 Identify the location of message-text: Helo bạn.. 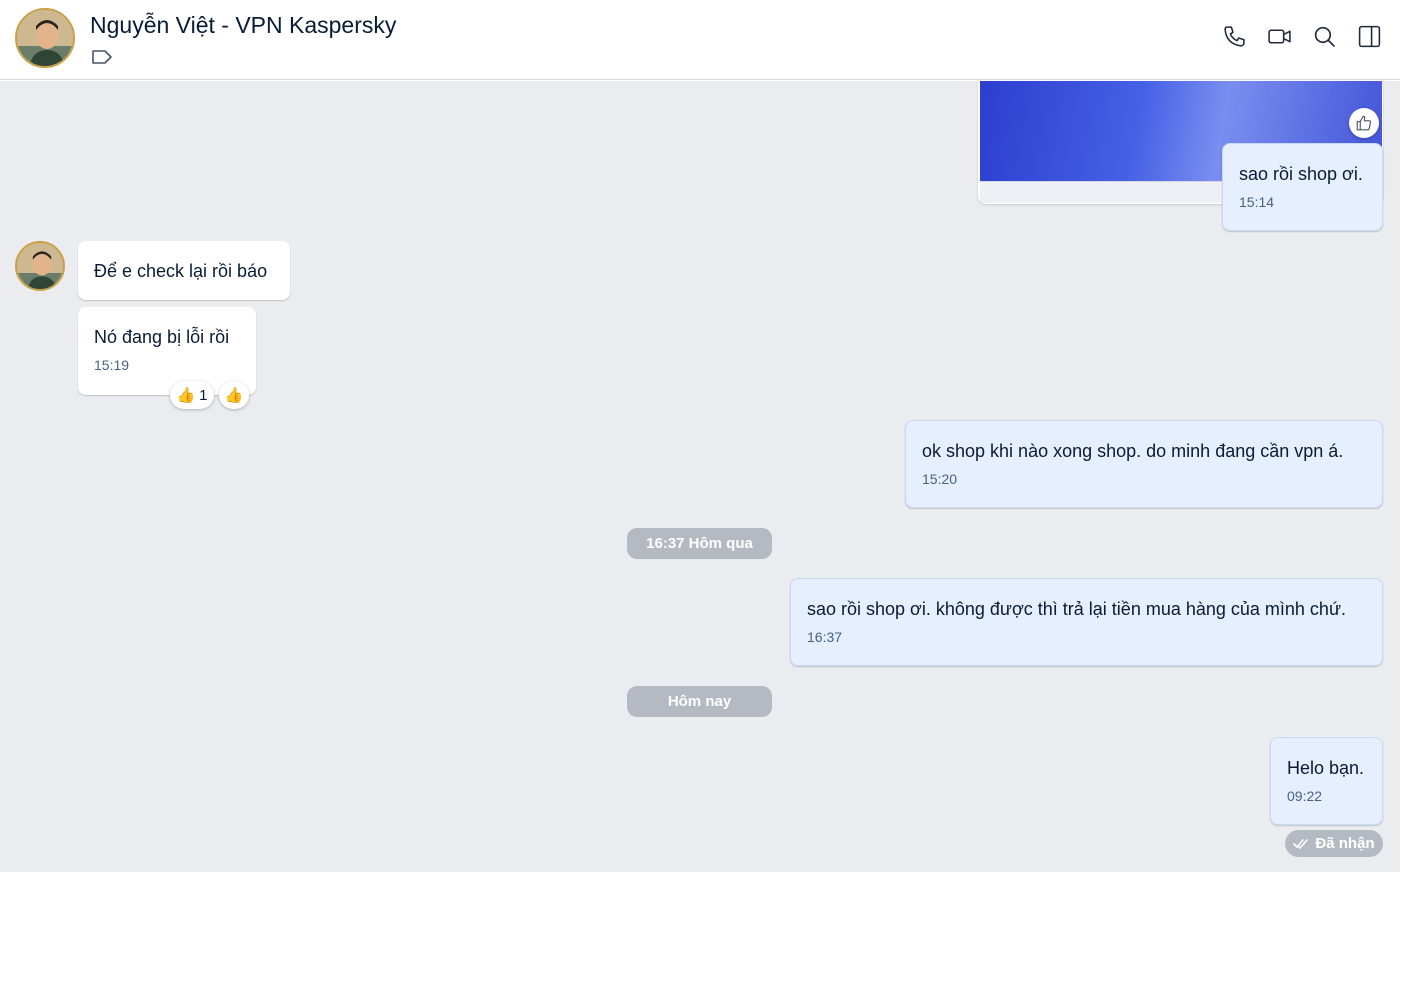
(1326, 768).